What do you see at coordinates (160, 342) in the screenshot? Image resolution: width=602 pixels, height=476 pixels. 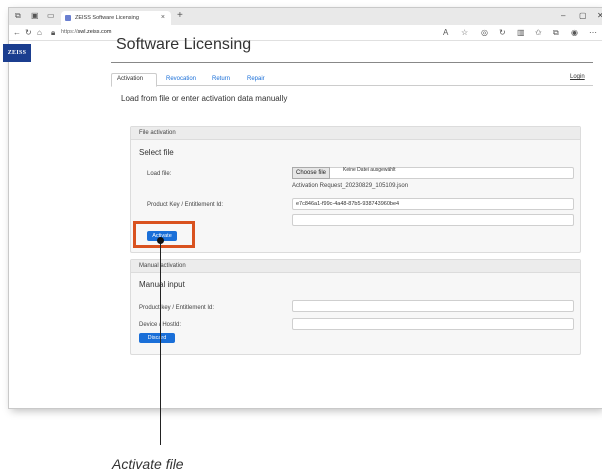 I see `callout-line` at bounding box center [160, 342].